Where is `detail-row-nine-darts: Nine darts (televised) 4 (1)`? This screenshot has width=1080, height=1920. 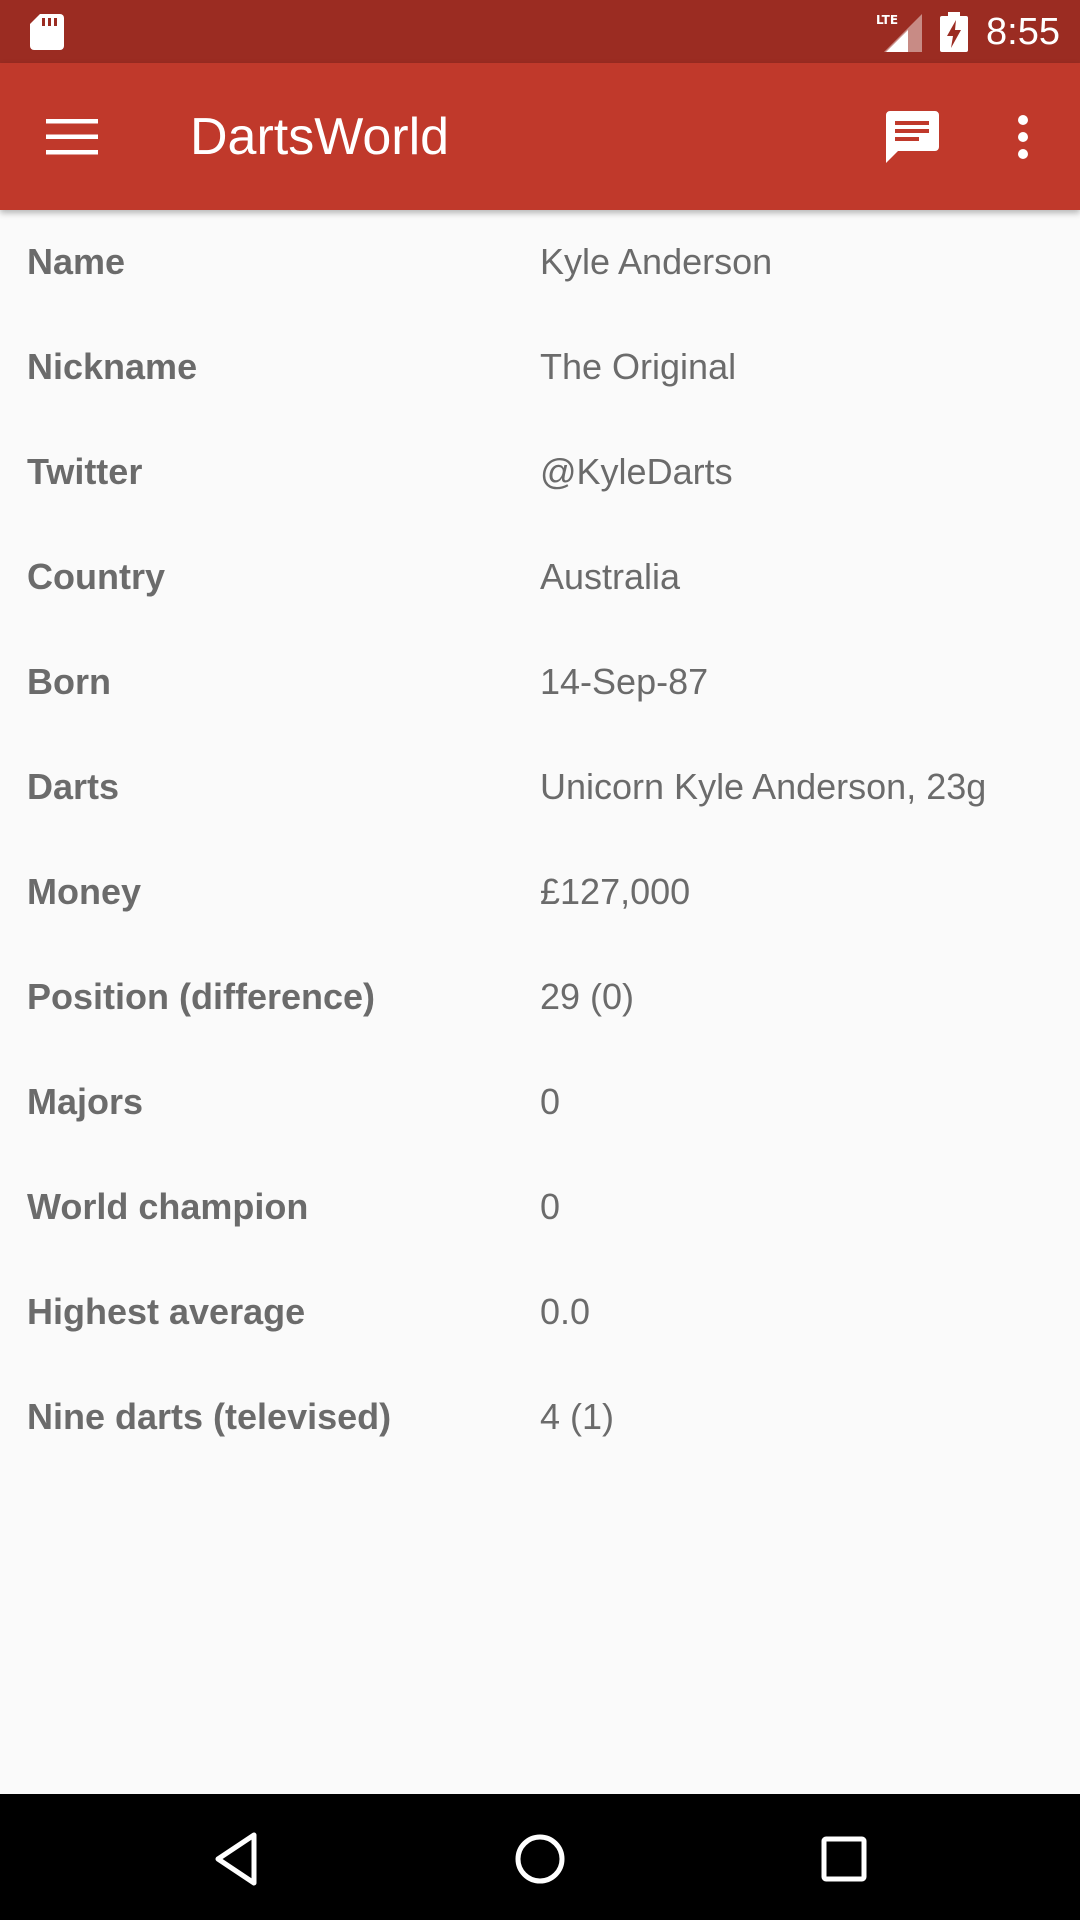 detail-row-nine-darts: Nine darts (televised) 4 (1) is located at coordinates (540, 1417).